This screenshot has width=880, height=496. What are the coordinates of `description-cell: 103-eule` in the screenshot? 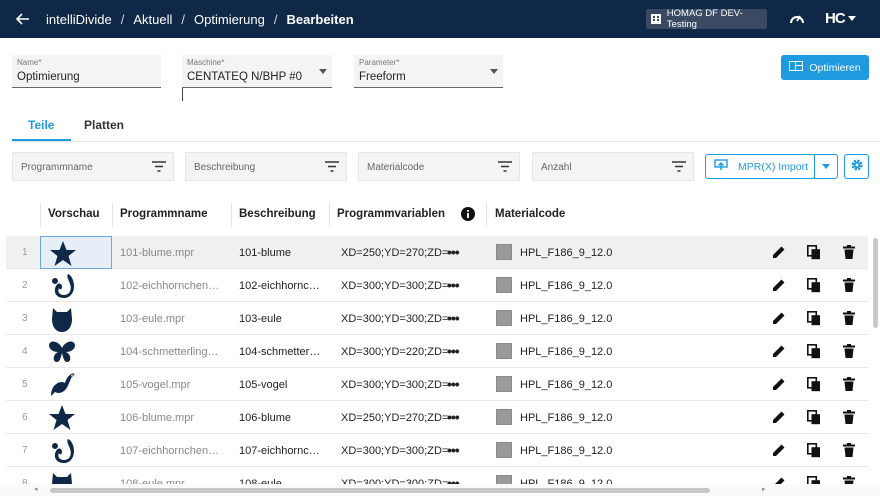 It's located at (280, 319).